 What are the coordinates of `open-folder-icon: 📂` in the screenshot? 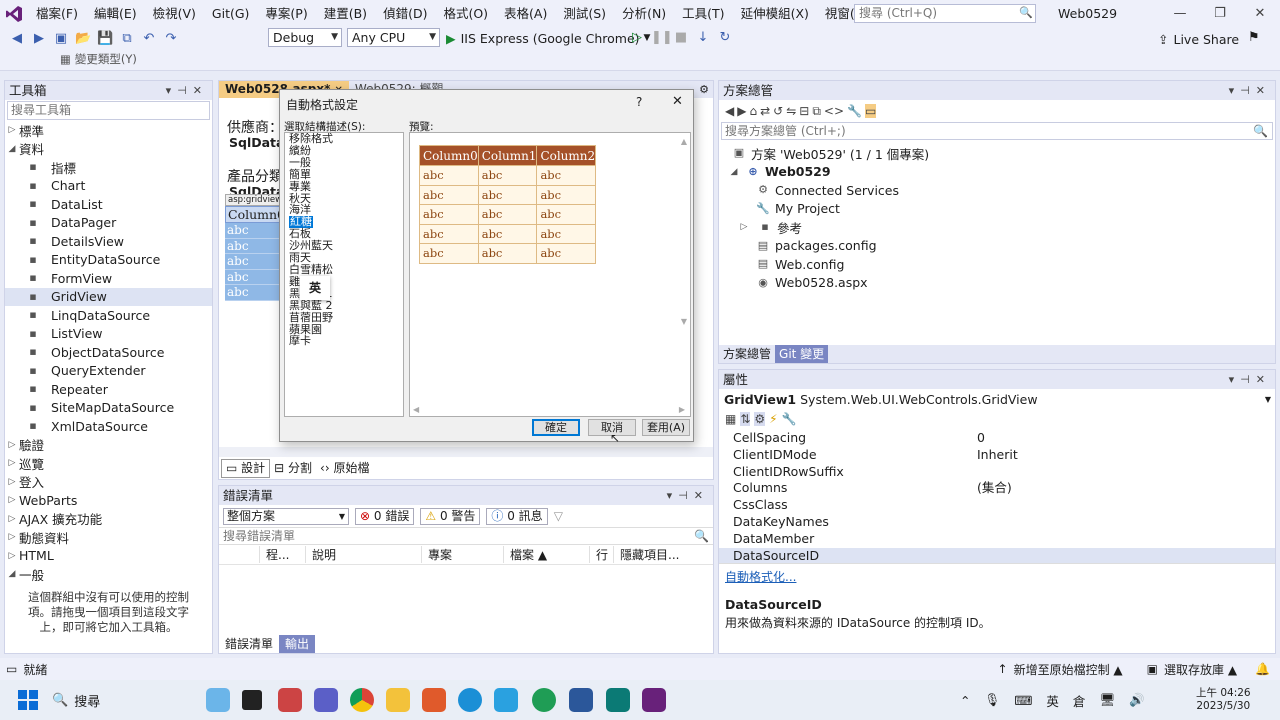 It's located at (83, 39).